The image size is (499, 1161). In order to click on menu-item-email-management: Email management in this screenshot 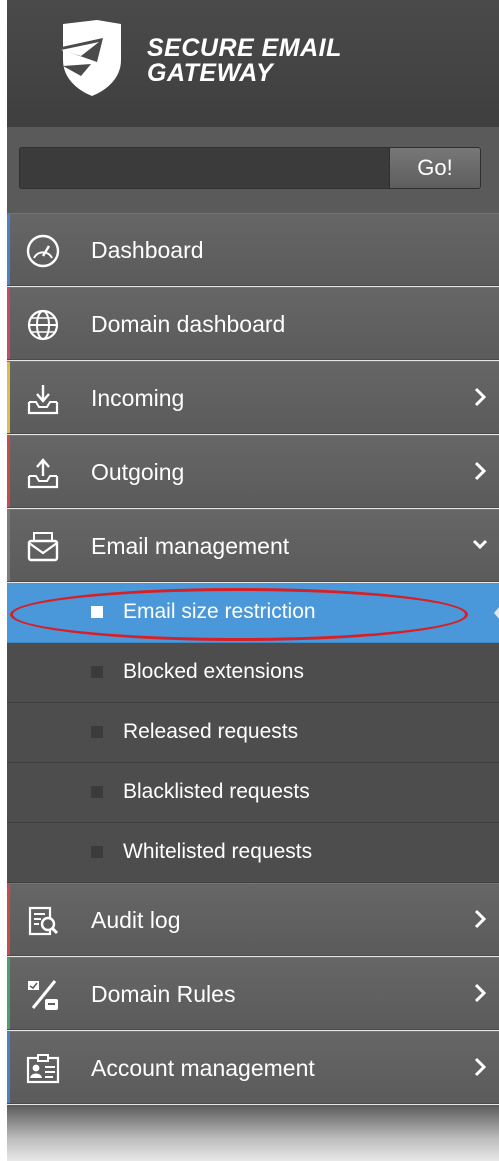, I will do `click(253, 545)`.